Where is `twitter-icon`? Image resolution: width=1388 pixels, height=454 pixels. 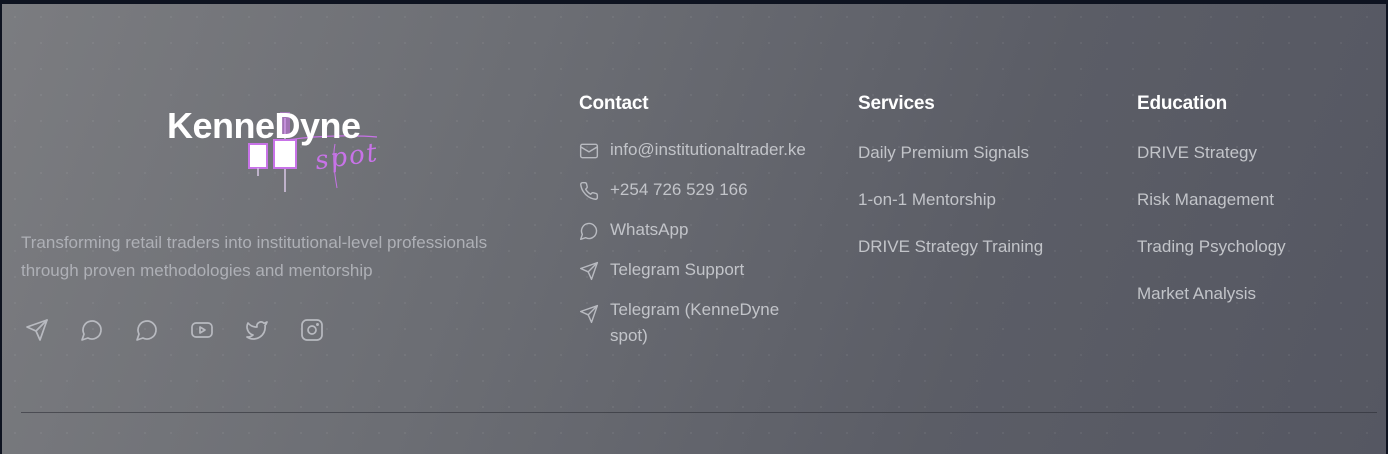 twitter-icon is located at coordinates (257, 330).